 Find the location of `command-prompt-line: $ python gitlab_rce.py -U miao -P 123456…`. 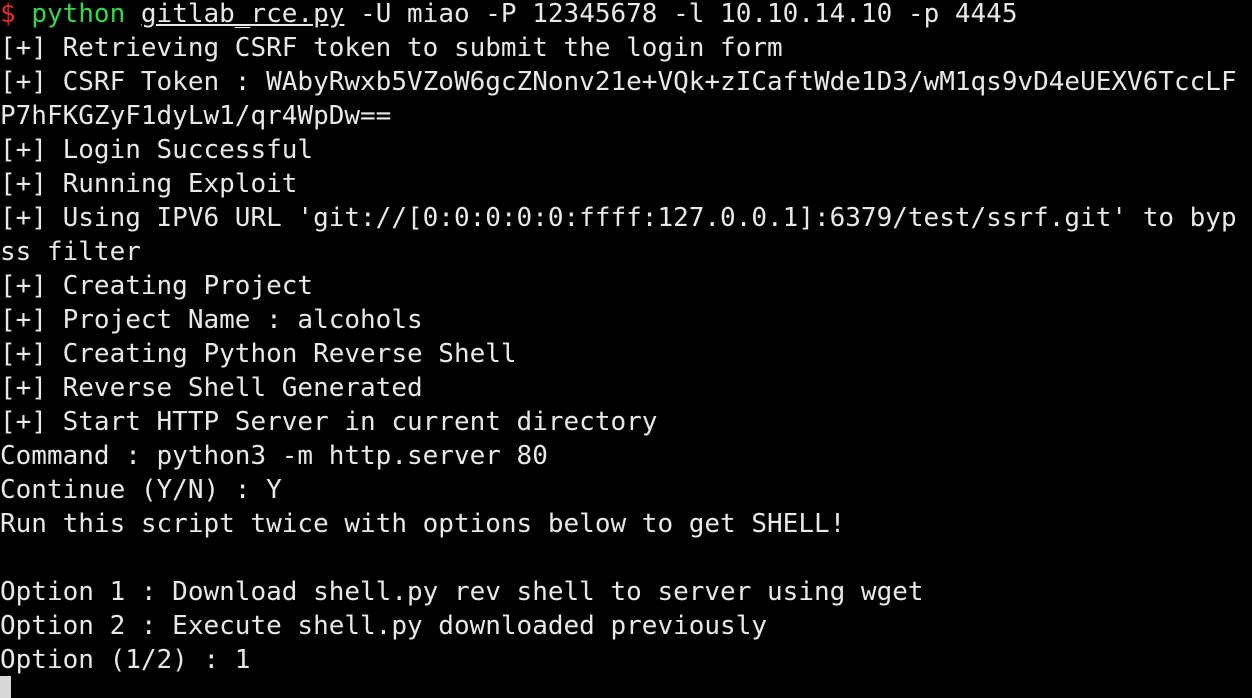

command-prompt-line: $ python gitlab_rce.py -U miao -P 123456… is located at coordinates (626, 15).